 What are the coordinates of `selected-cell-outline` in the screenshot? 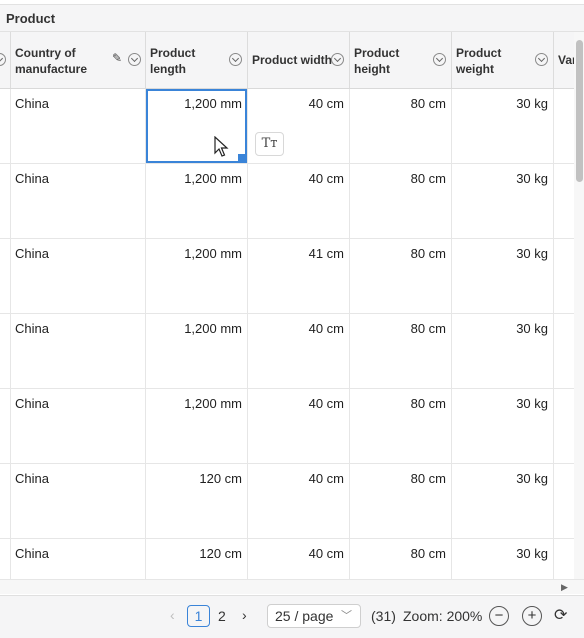 It's located at (196, 126).